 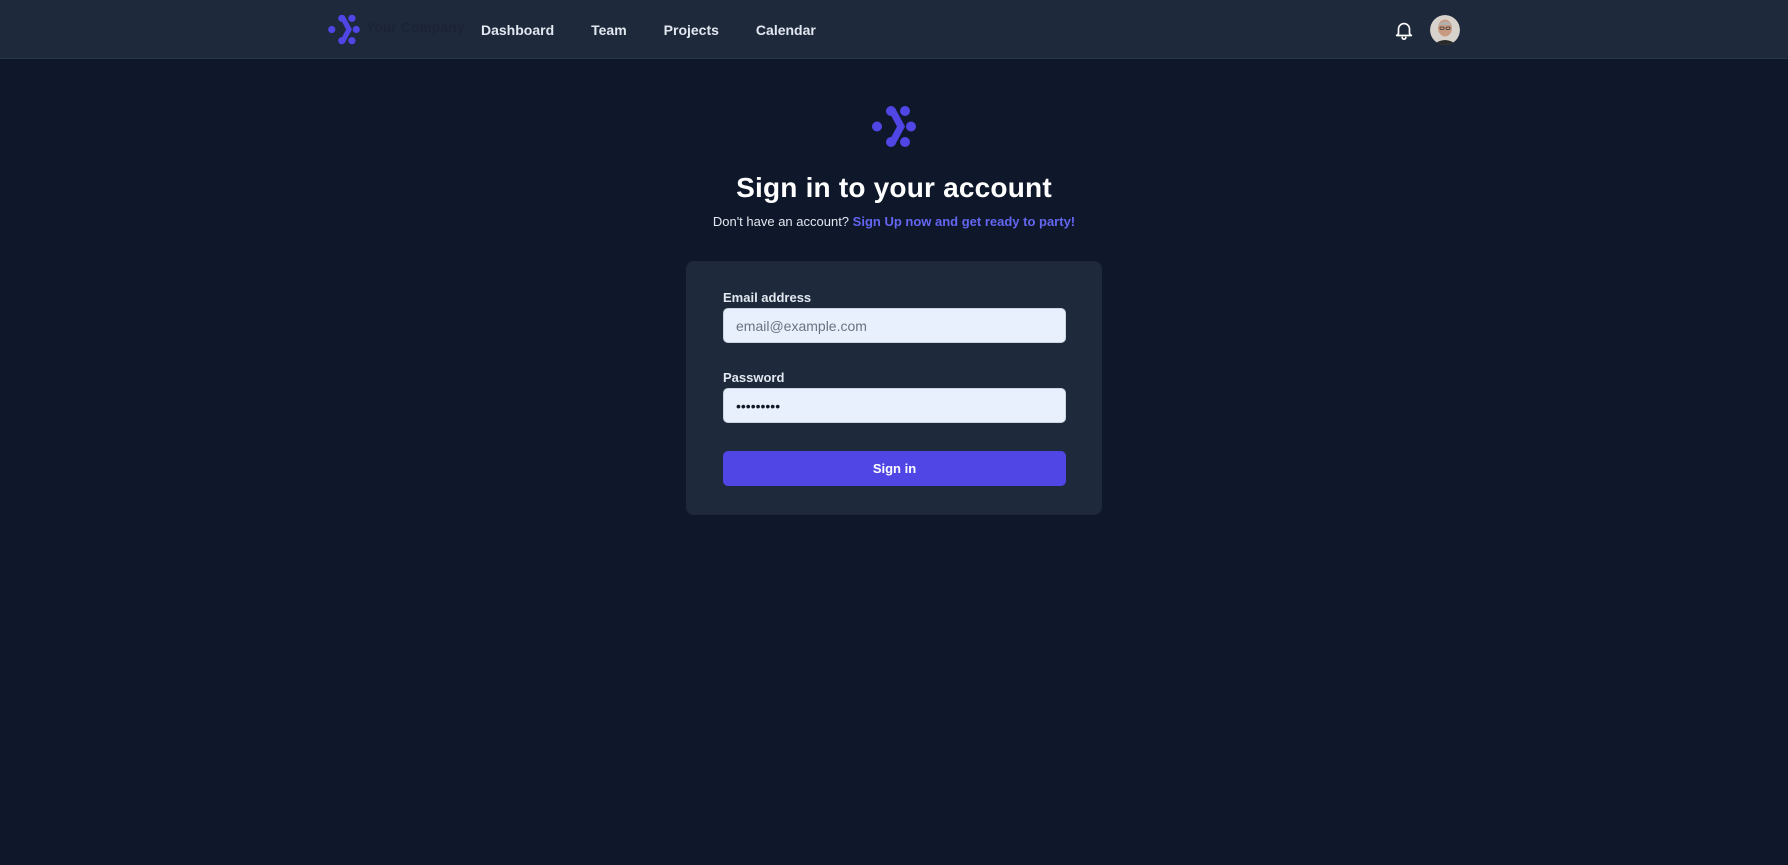 I want to click on nav-projects: Projects, so click(x=691, y=30).